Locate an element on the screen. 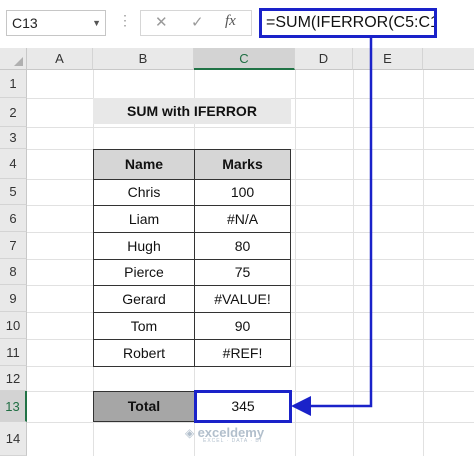 The image size is (474, 456). name-box: C13 ▼ is located at coordinates (56, 23).